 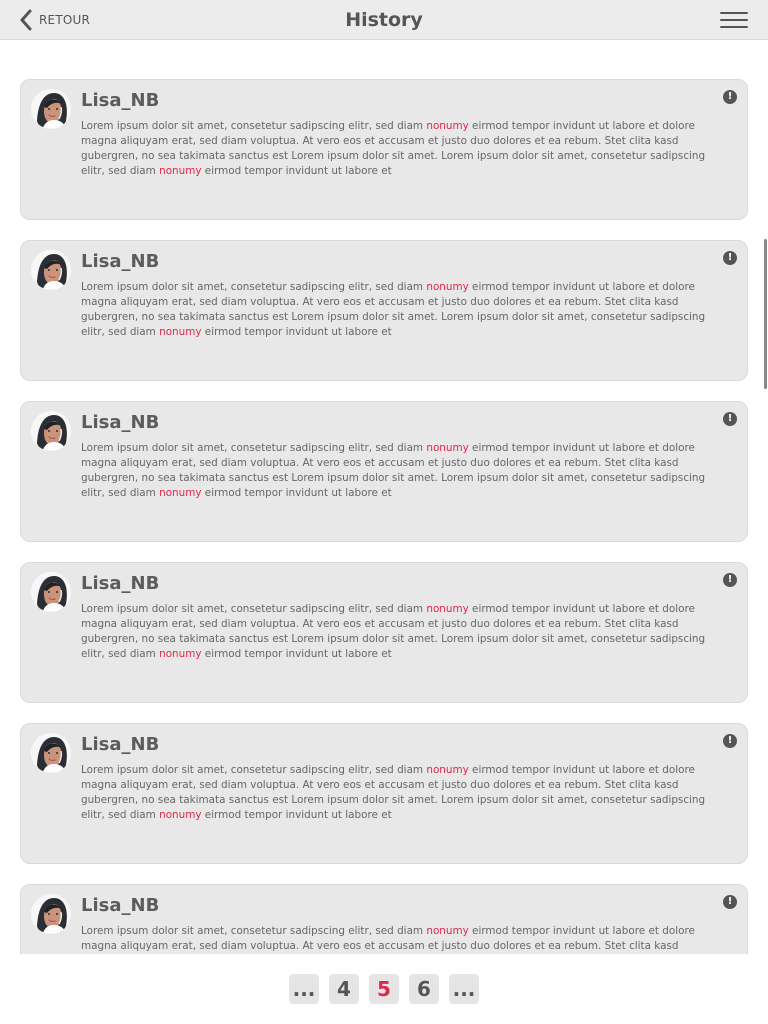 What do you see at coordinates (765, 314) in the screenshot?
I see `history-scrollbar` at bounding box center [765, 314].